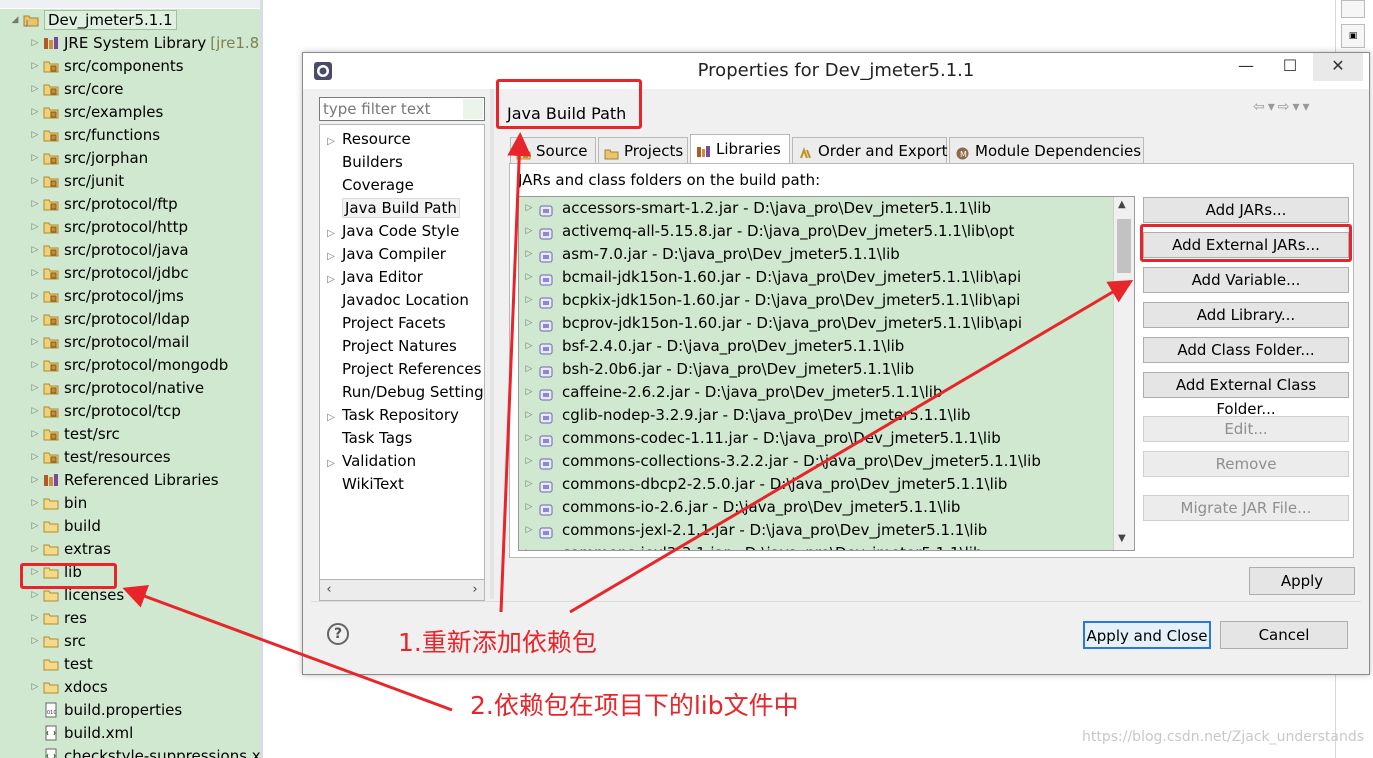  I want to click on tree-item: ▷ src/protocol/http, so click(109, 227).